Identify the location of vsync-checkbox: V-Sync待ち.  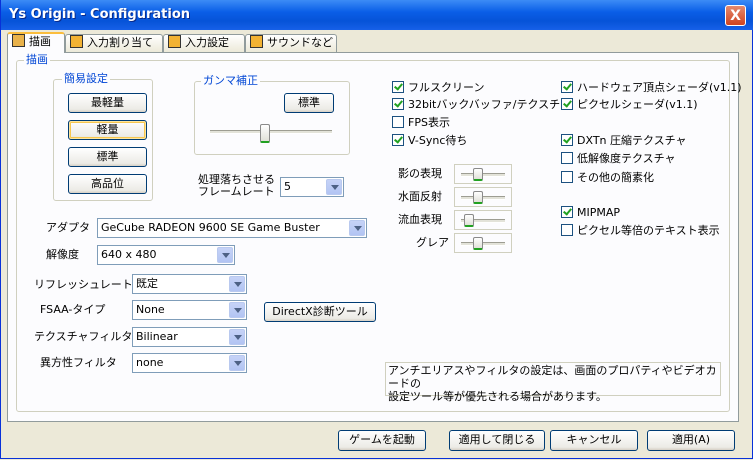
(429, 141).